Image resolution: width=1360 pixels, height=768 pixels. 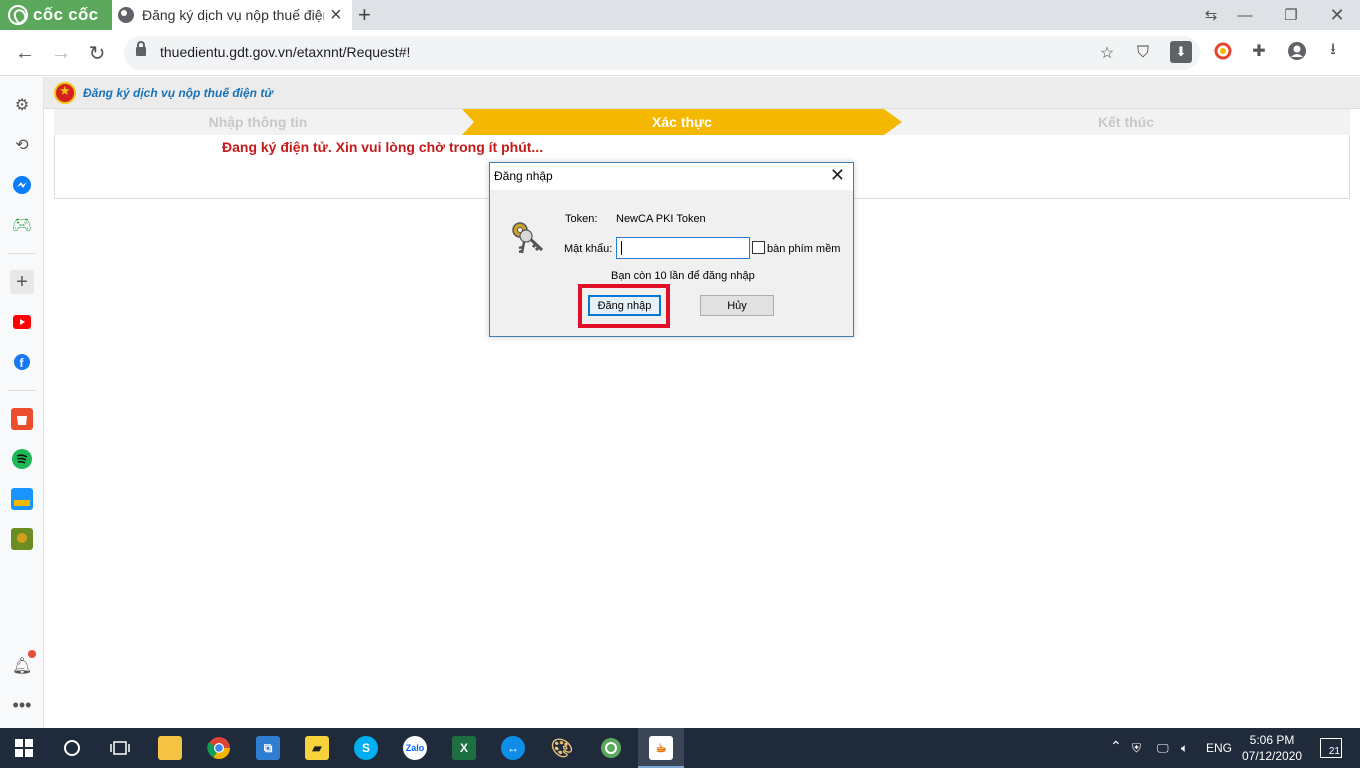 What do you see at coordinates (1297, 51) in the screenshot?
I see `profile-avatar-icon` at bounding box center [1297, 51].